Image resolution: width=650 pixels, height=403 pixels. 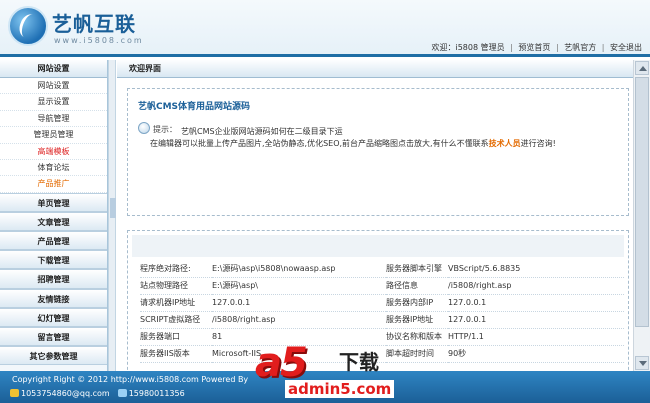 What do you see at coordinates (176, 303) in the screenshot?
I see `info-key: 请求机器IP地址` at bounding box center [176, 303].